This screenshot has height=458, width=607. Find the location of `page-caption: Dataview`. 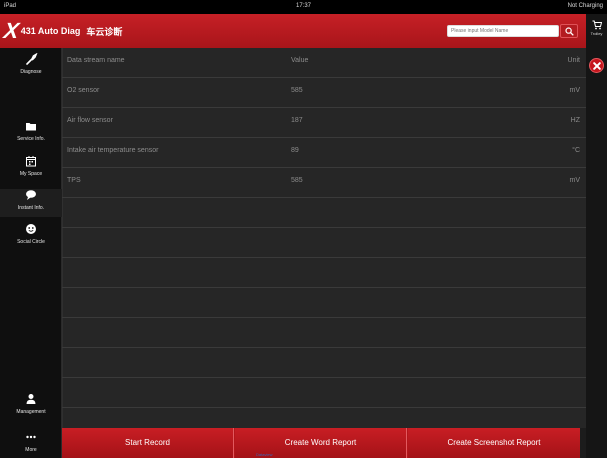

page-caption: Dataview is located at coordinates (264, 454).